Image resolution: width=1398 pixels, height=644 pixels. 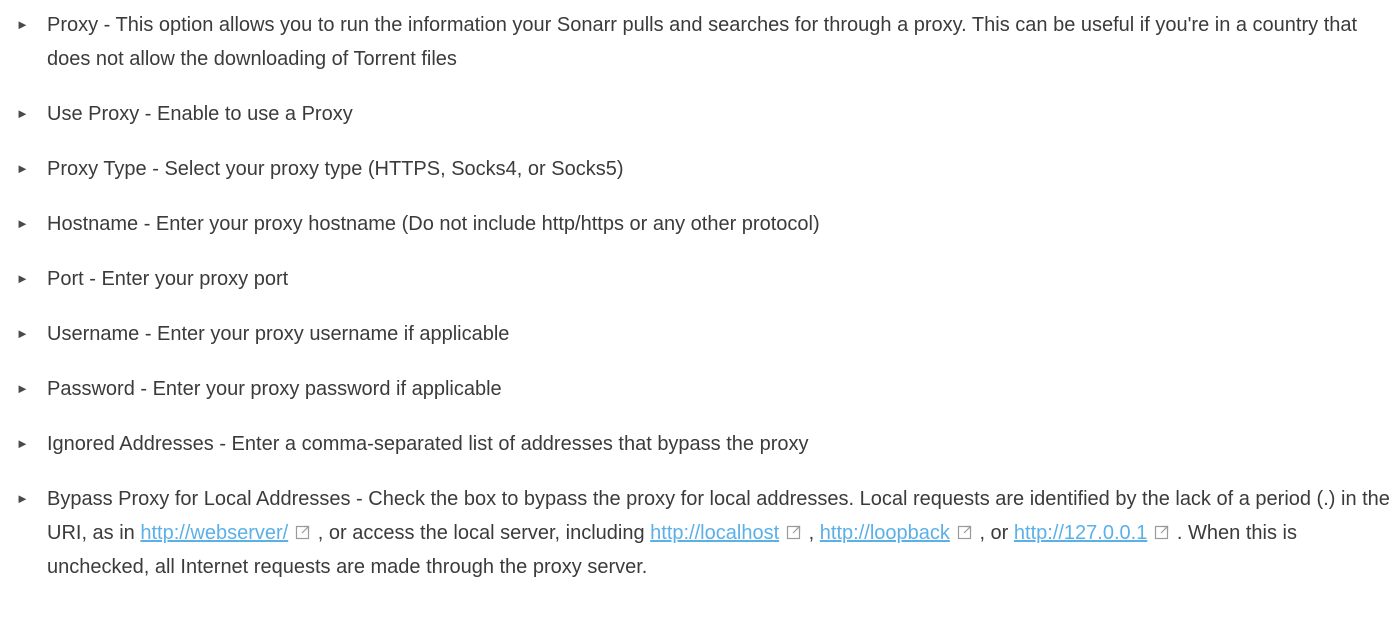 I want to click on link-loopback: http://loopback, so click(x=885, y=533).